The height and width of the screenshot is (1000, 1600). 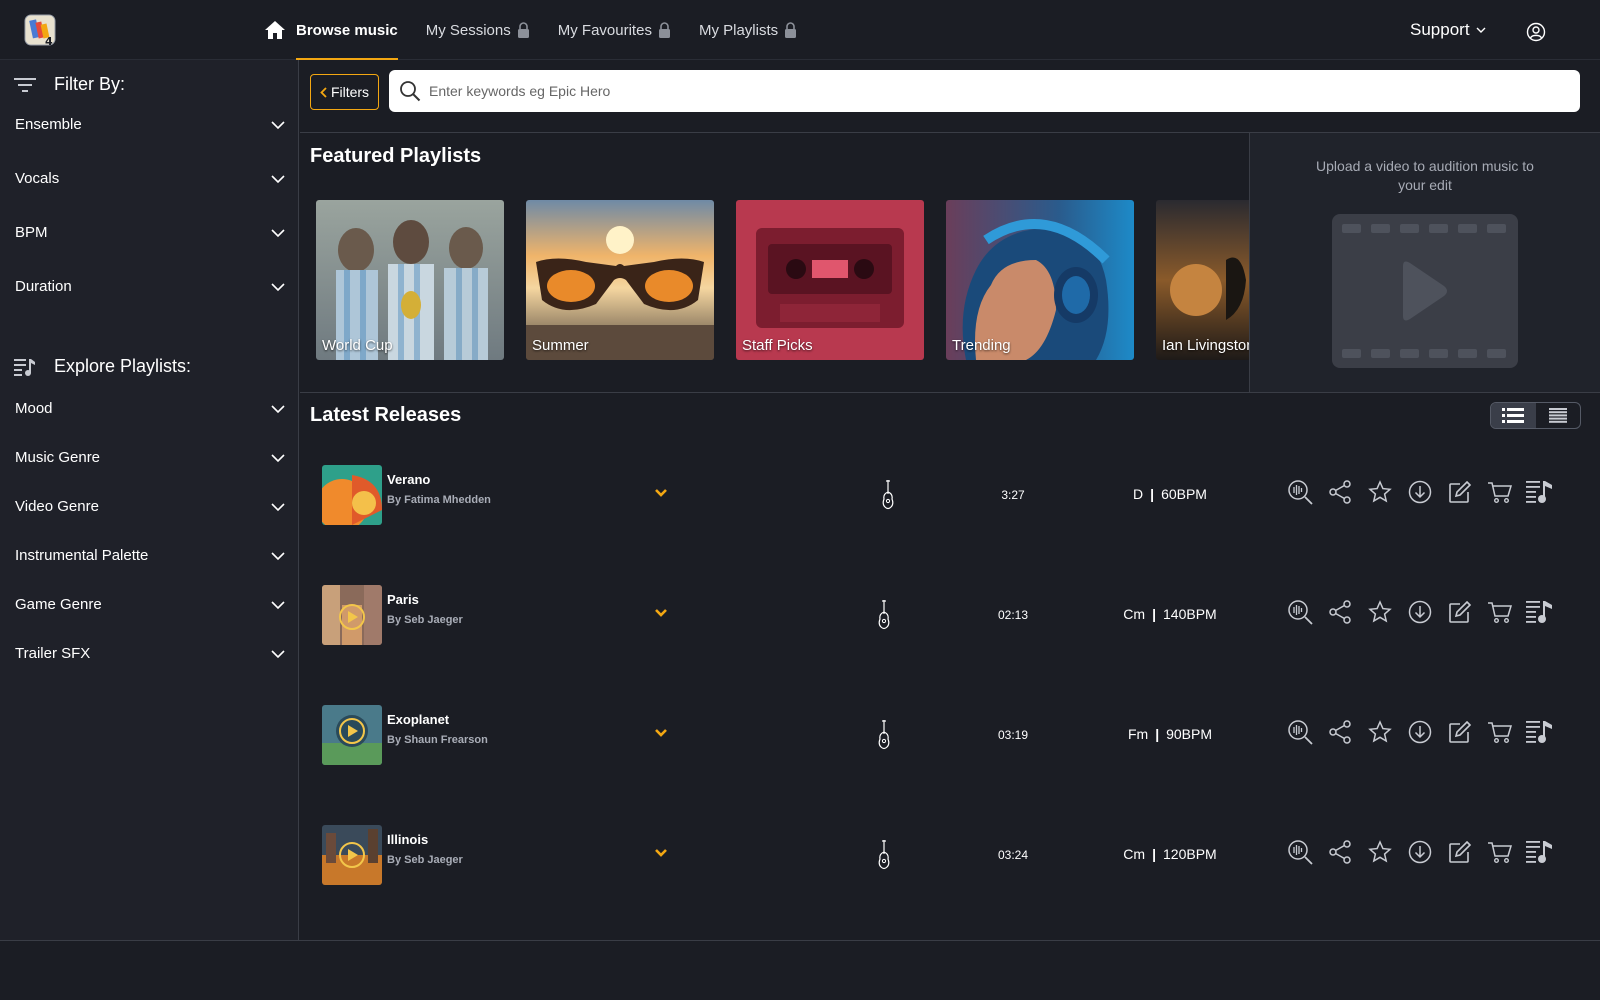 I want to click on nav-my-favourites: My Favourites, so click(x=614, y=30).